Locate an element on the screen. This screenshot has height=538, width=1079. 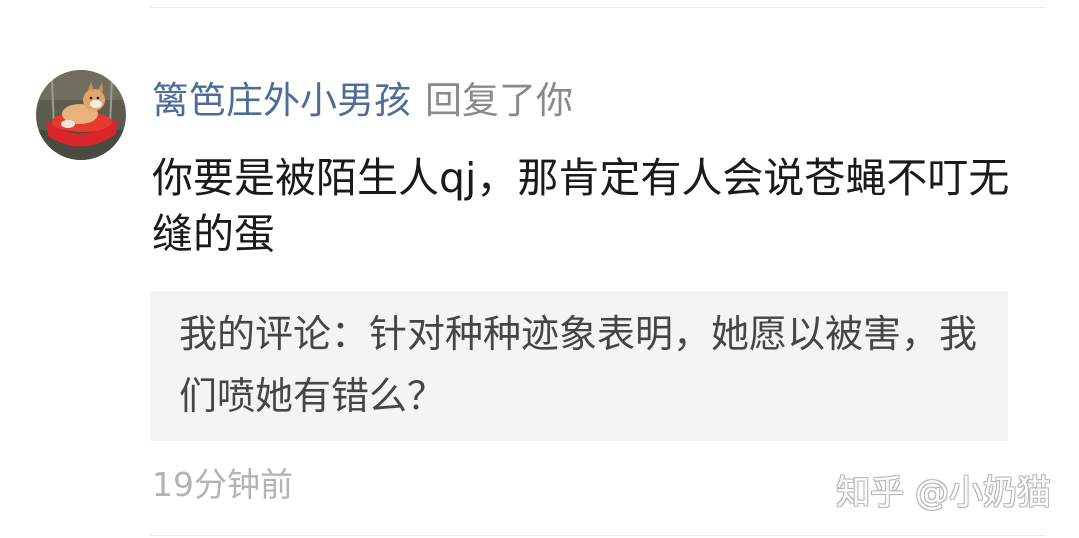
top-divider is located at coordinates (597, 7).